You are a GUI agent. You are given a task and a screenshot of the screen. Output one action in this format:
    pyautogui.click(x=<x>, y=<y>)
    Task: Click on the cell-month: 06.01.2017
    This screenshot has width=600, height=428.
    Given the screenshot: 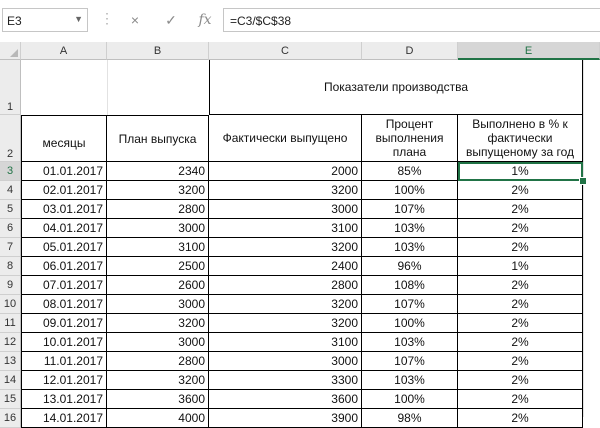 What is the action you would take?
    pyautogui.click(x=64, y=266)
    